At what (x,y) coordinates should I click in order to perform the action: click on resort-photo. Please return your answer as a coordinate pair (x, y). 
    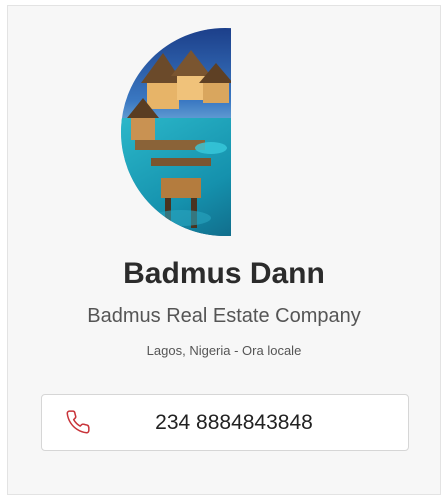
    Looking at the image, I should click on (176, 132).